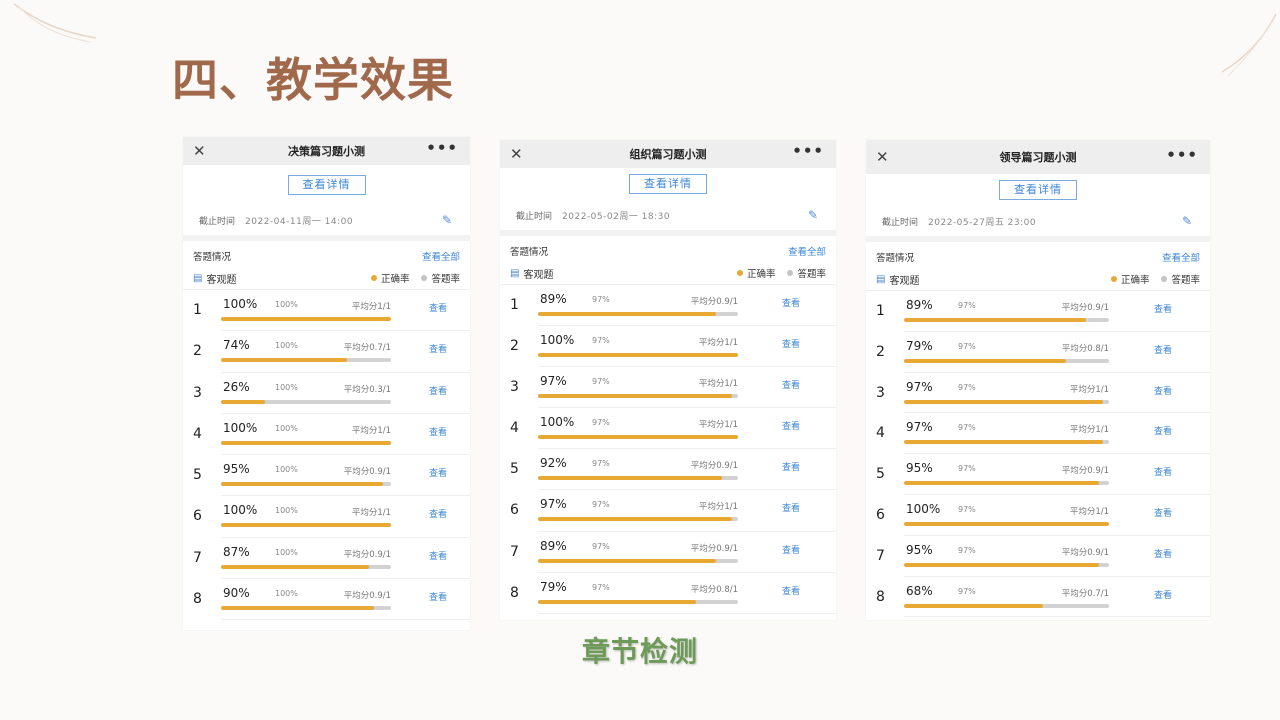 The image size is (1280, 720). I want to click on deadline-value: 2022-05-02周一 18:30, so click(616, 216).